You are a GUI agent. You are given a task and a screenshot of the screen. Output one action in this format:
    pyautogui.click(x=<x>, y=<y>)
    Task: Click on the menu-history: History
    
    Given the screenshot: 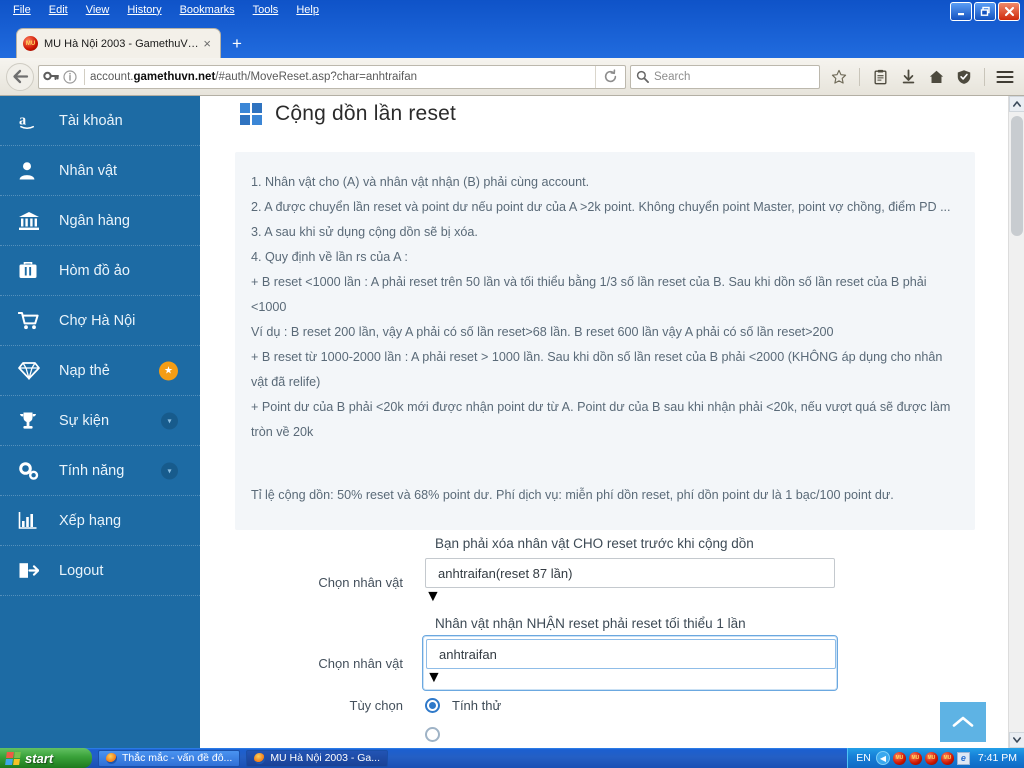 What is the action you would take?
    pyautogui.click(x=144, y=10)
    